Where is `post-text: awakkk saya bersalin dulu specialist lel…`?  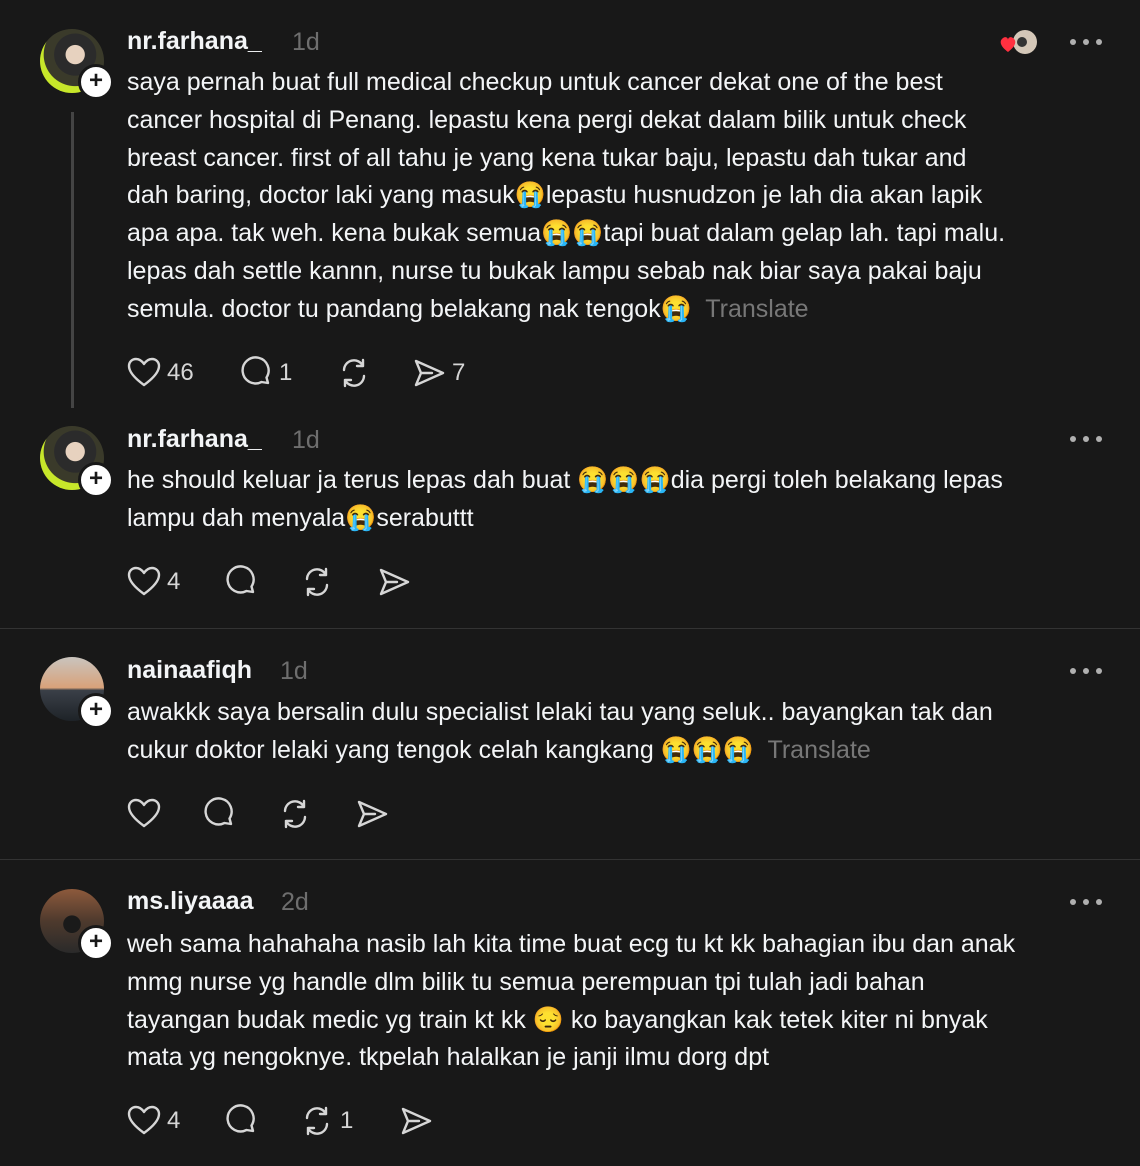
post-text: awakkk saya bersalin dulu specialist lel… is located at coordinates (560, 731).